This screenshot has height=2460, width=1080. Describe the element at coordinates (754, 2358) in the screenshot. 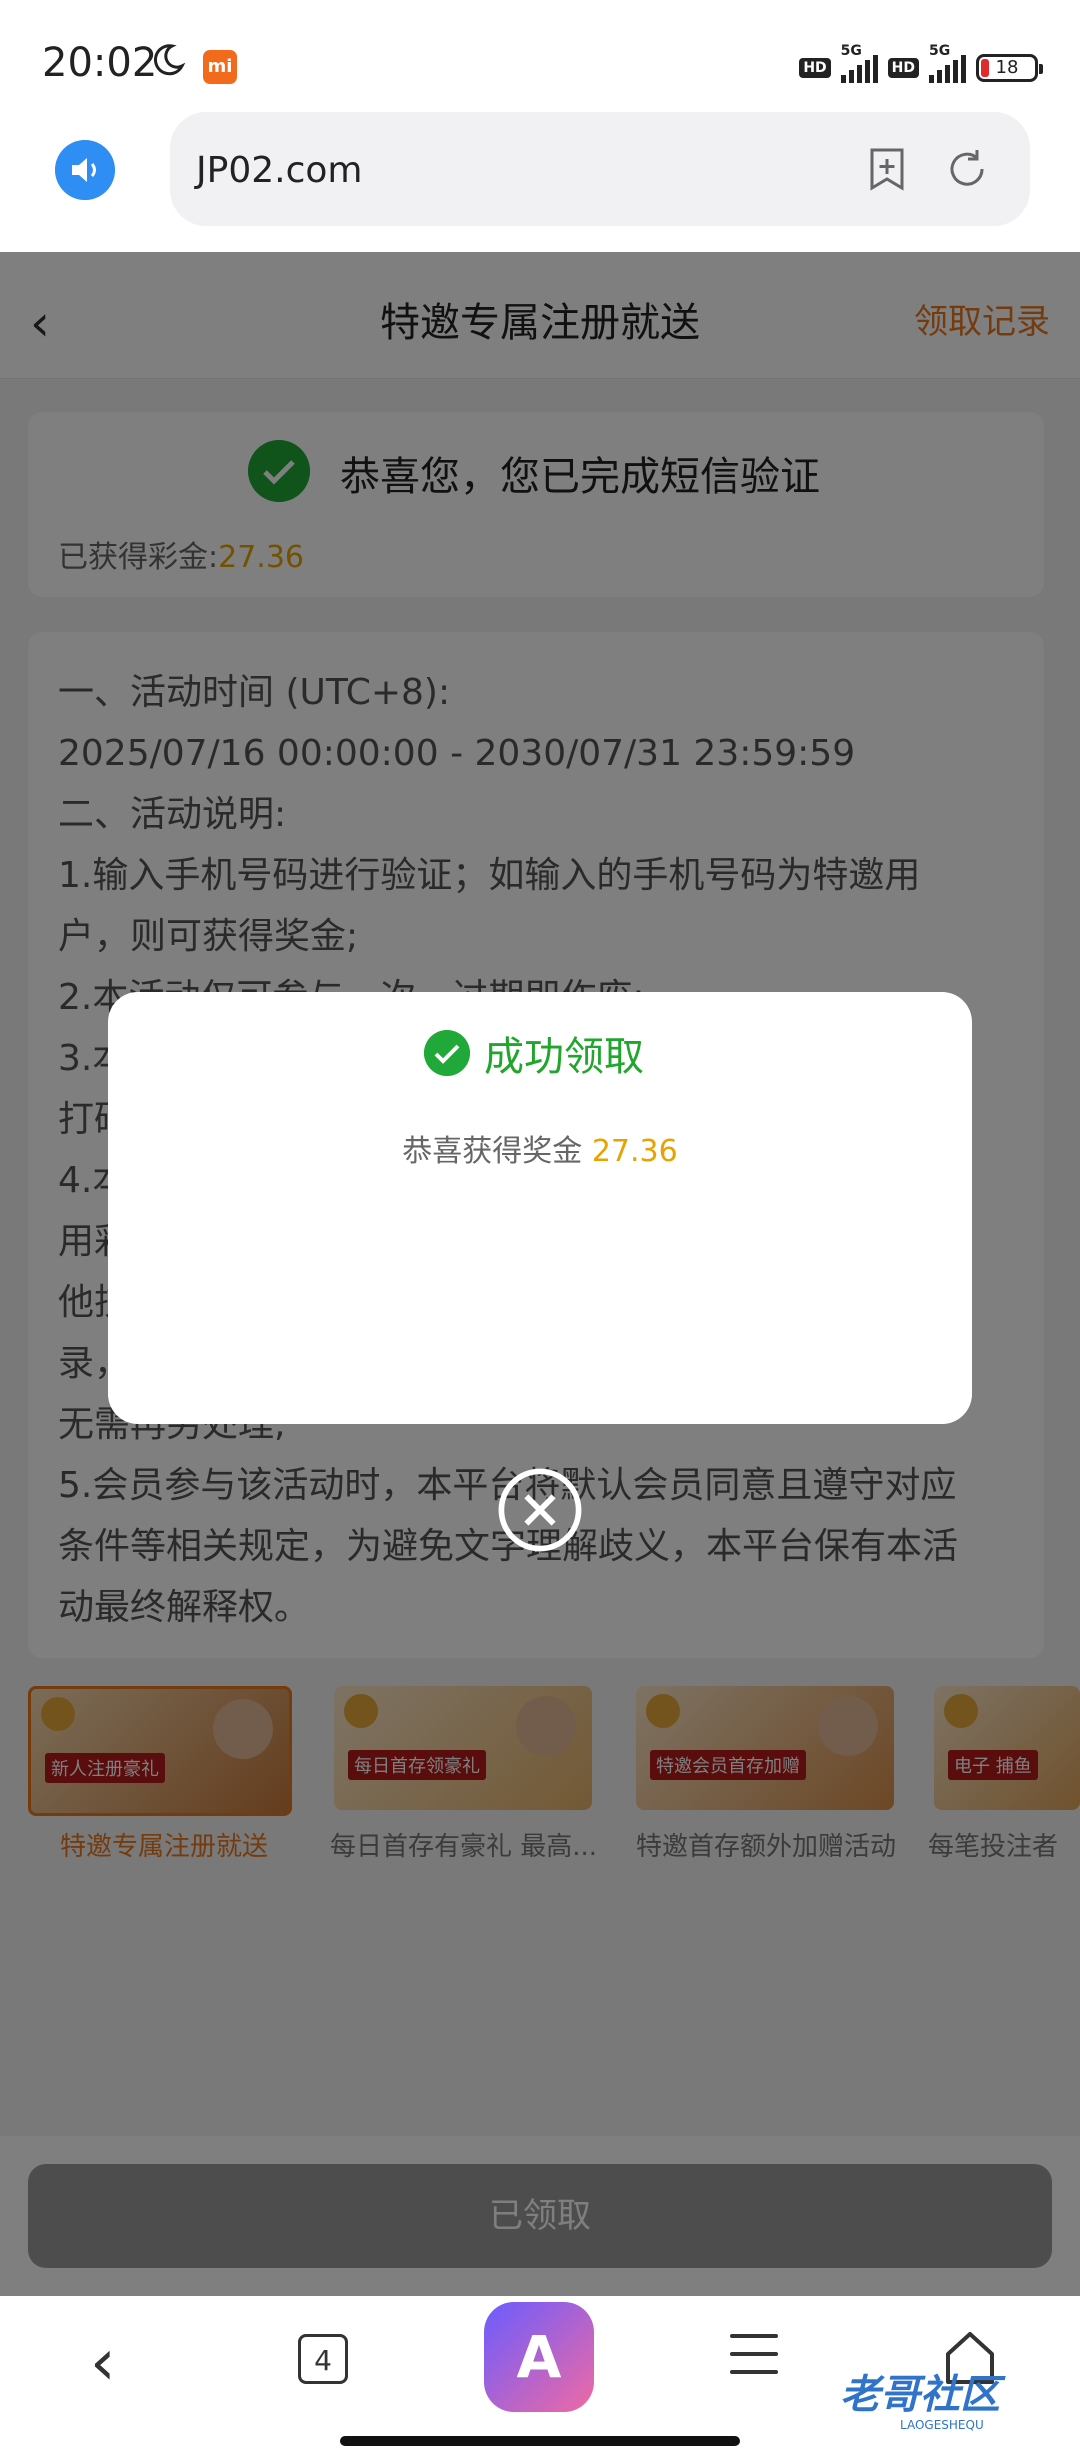

I see `menu-icon` at that location.